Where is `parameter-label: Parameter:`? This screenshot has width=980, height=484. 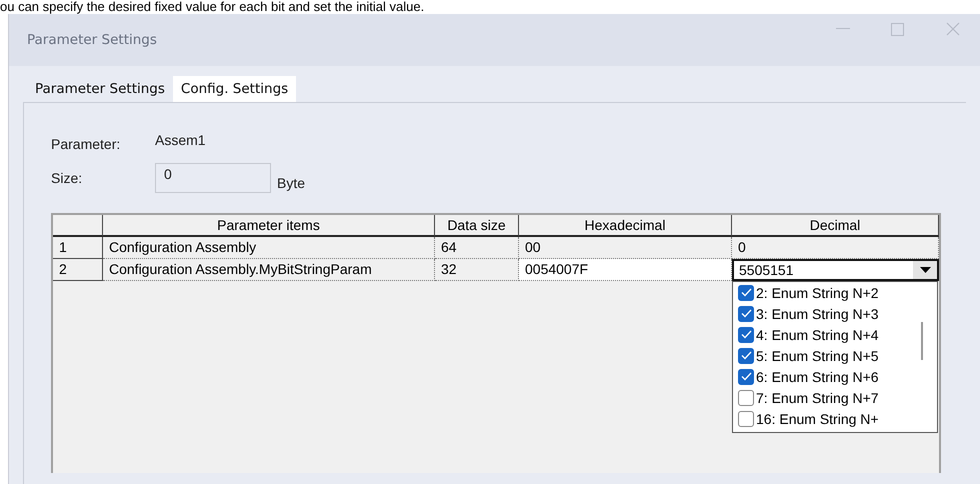 parameter-label: Parameter: is located at coordinates (86, 144).